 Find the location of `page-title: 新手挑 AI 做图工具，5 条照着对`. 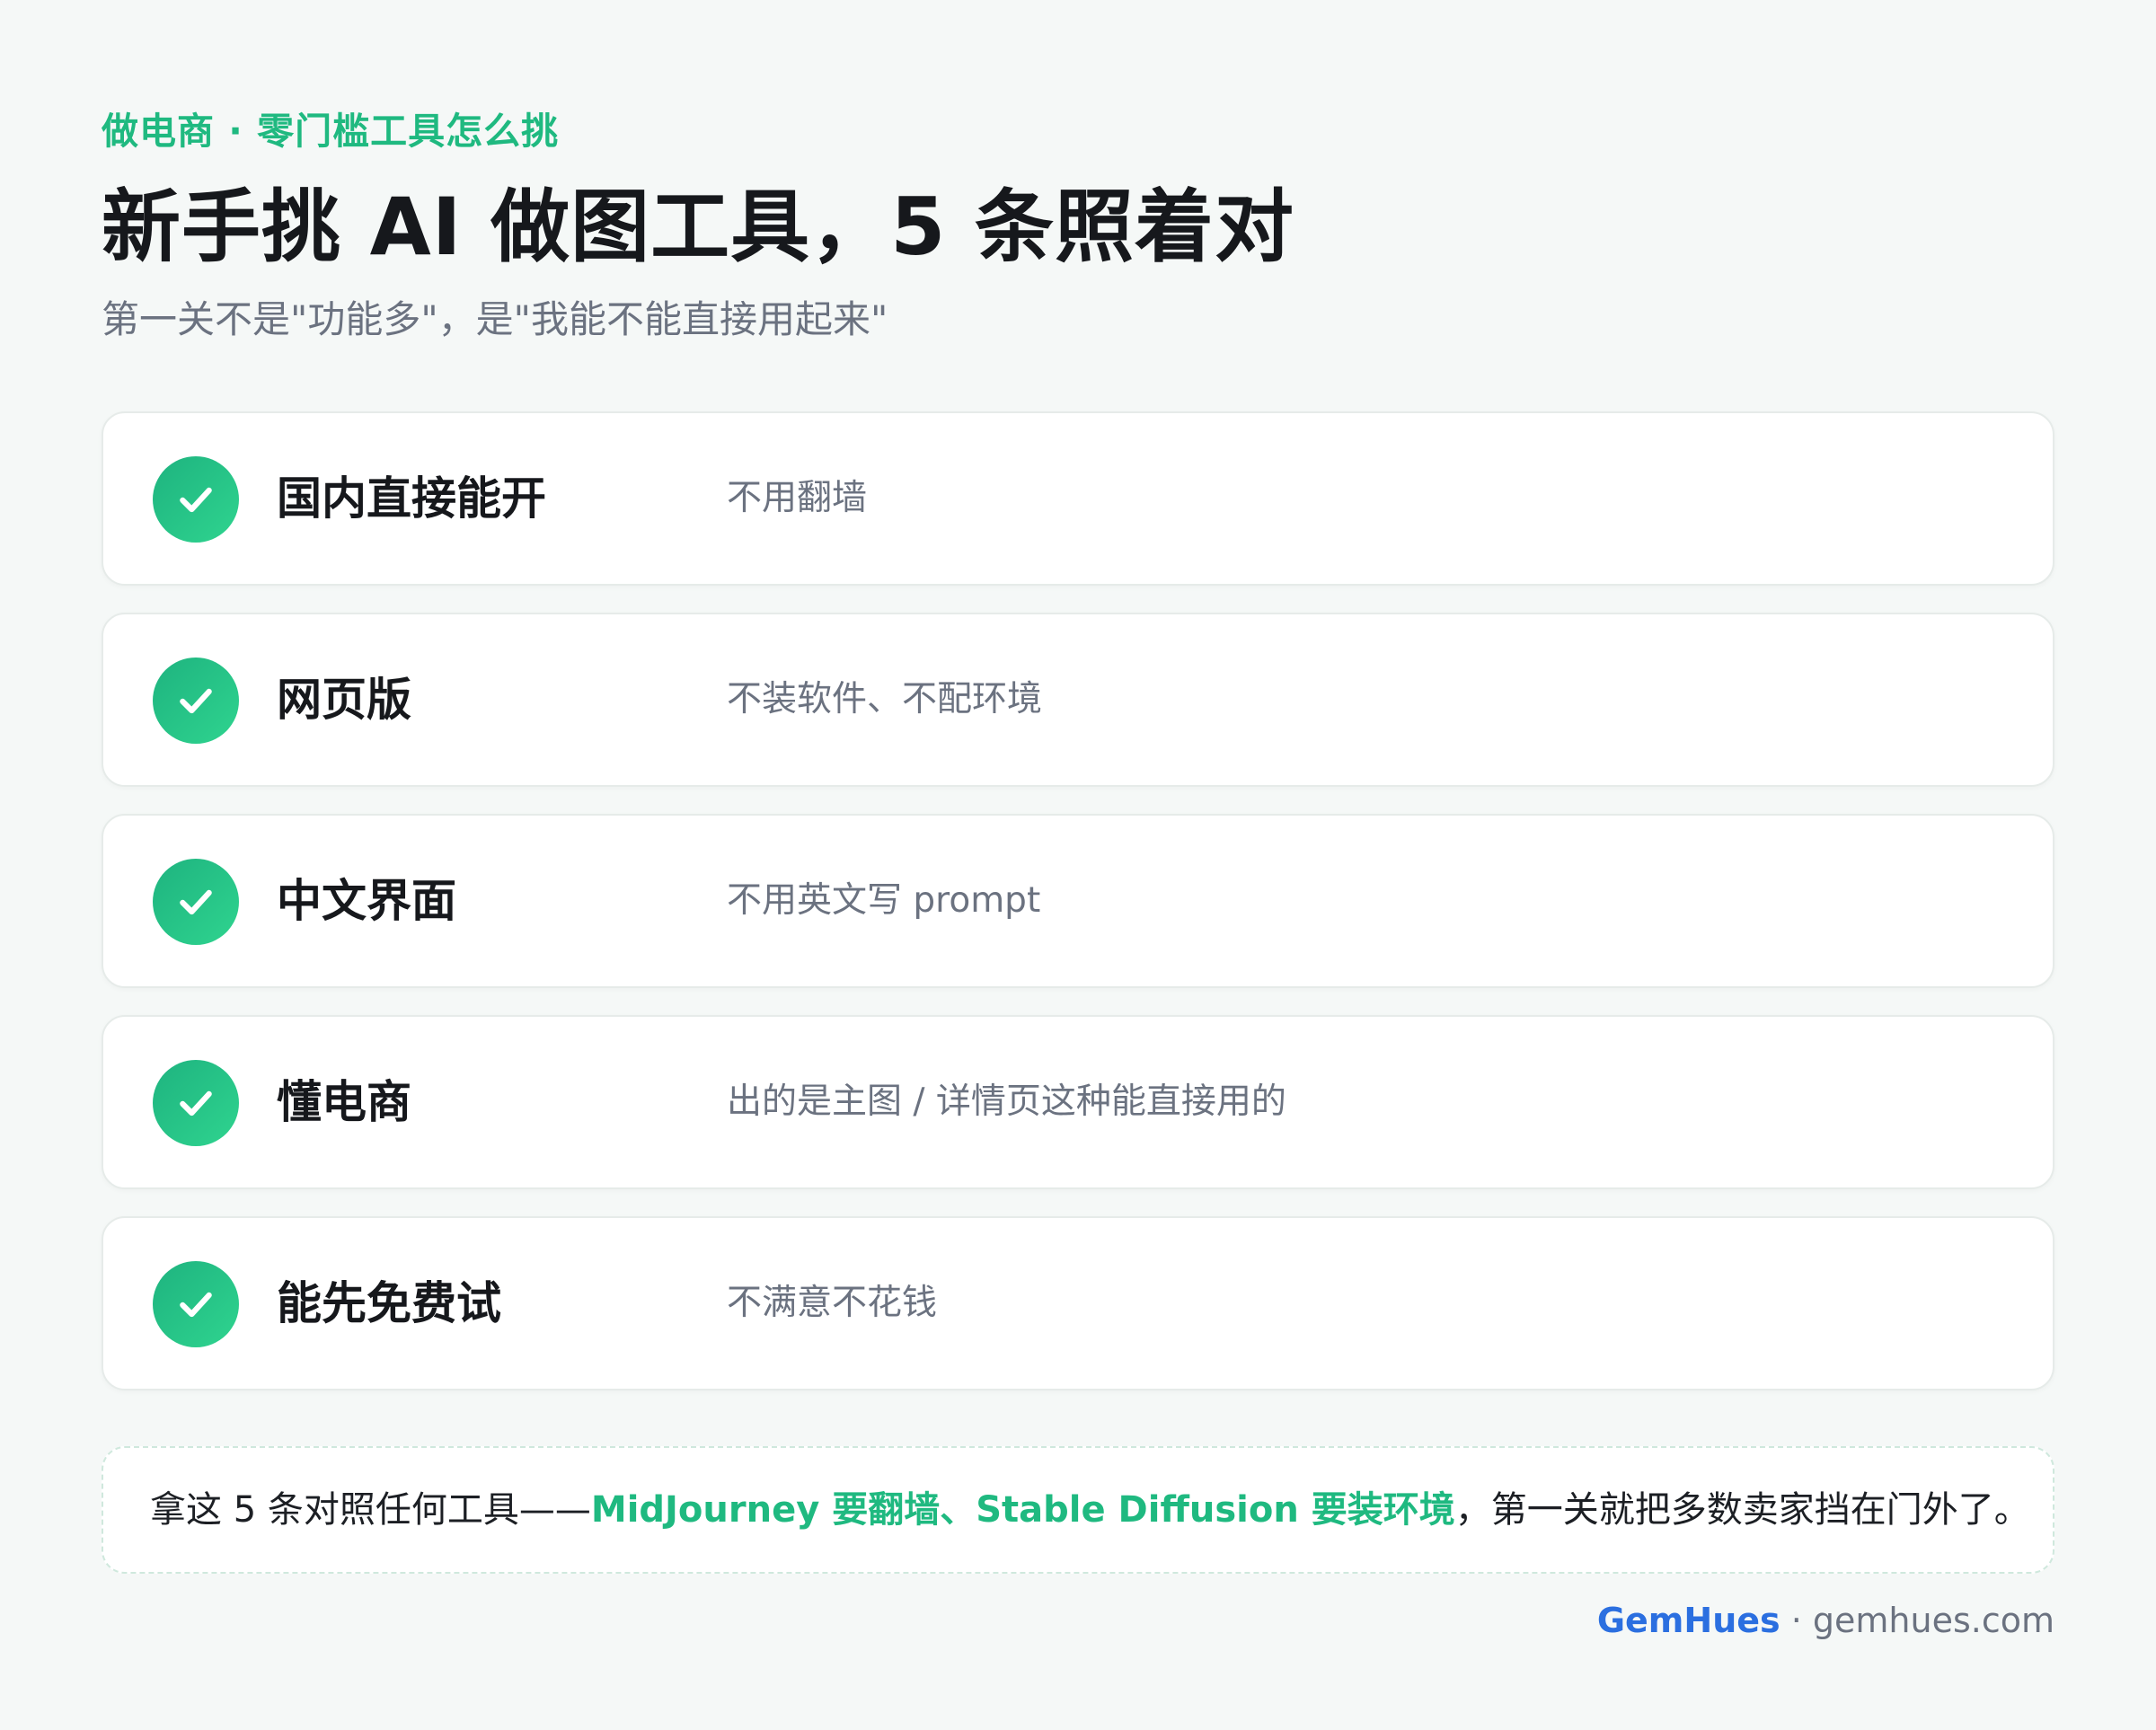

page-title: 新手挑 AI 做图工具，5 条照着对 is located at coordinates (698, 227).